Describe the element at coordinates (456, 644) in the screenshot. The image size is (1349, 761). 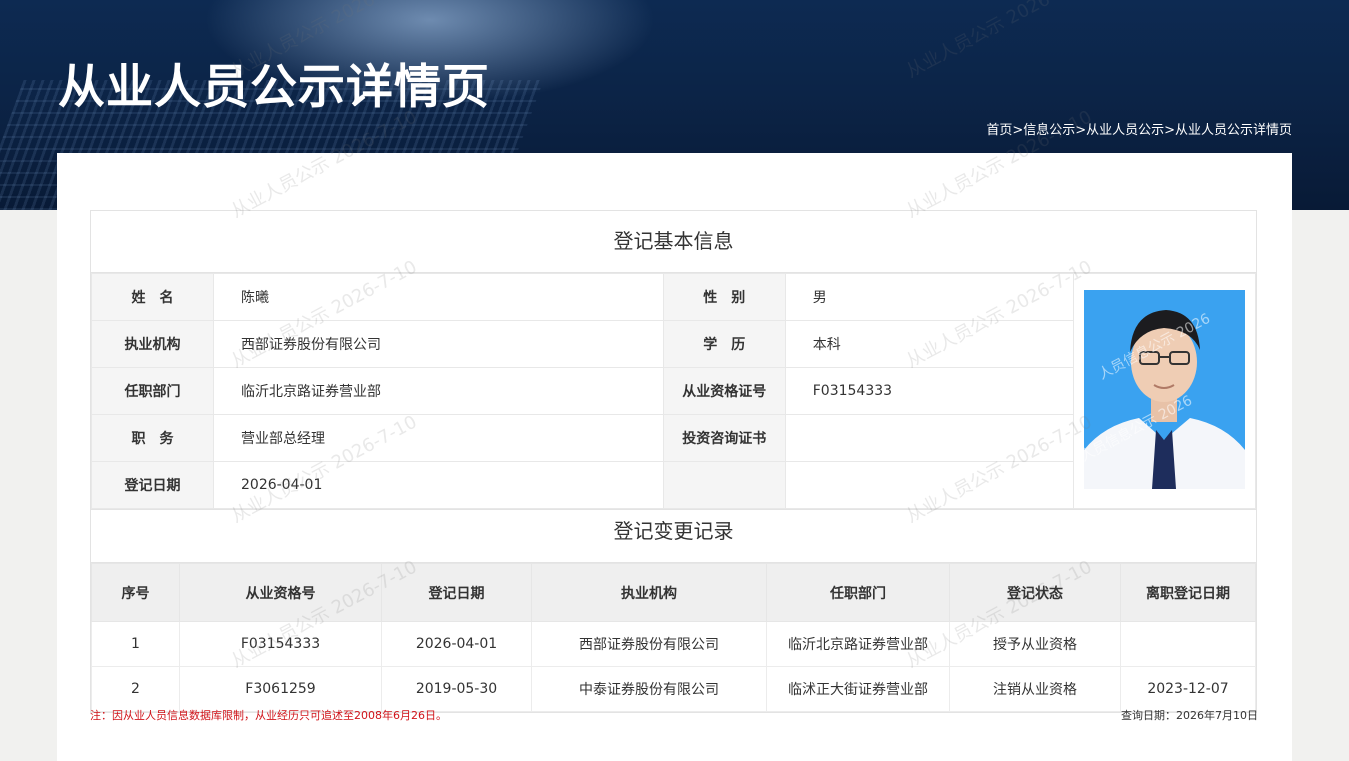
I see `cell-register-date: 2026-04-01` at that location.